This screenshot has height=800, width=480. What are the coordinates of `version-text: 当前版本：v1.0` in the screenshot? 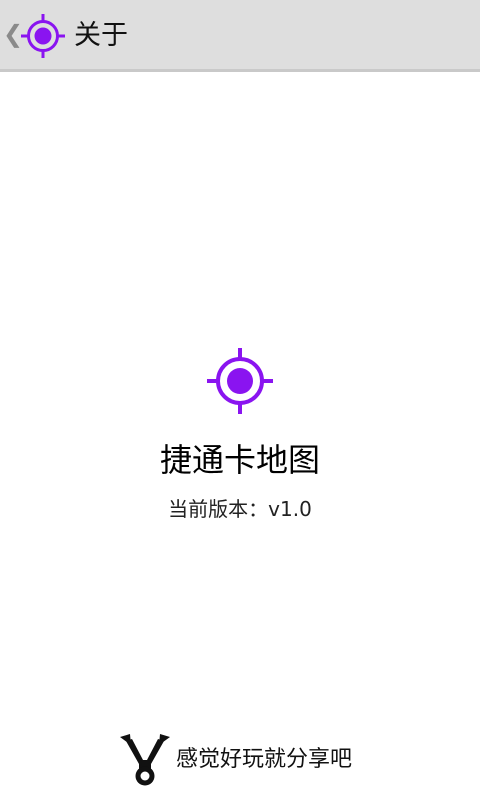 It's located at (240, 509).